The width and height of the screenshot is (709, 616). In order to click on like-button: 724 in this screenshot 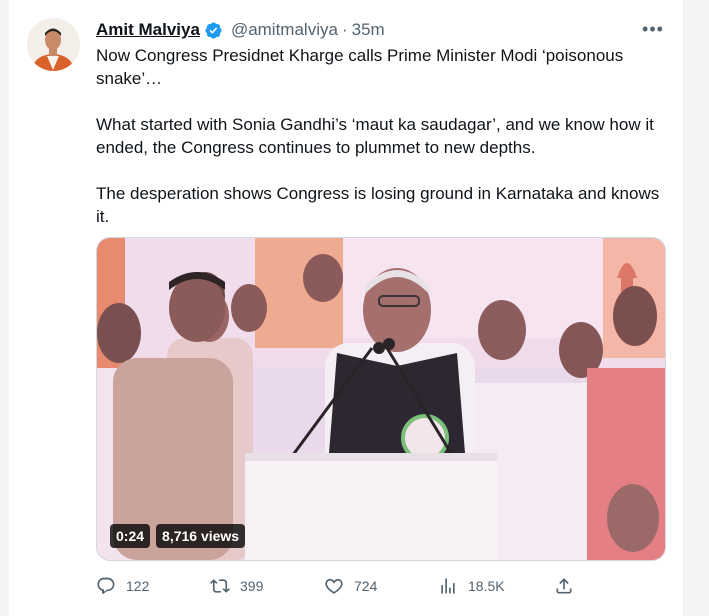, I will do `click(350, 586)`.